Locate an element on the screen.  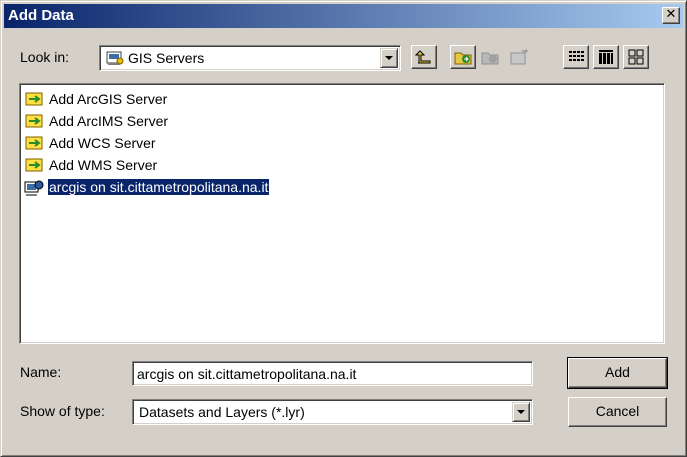
details-view-icon is located at coordinates (606, 57).